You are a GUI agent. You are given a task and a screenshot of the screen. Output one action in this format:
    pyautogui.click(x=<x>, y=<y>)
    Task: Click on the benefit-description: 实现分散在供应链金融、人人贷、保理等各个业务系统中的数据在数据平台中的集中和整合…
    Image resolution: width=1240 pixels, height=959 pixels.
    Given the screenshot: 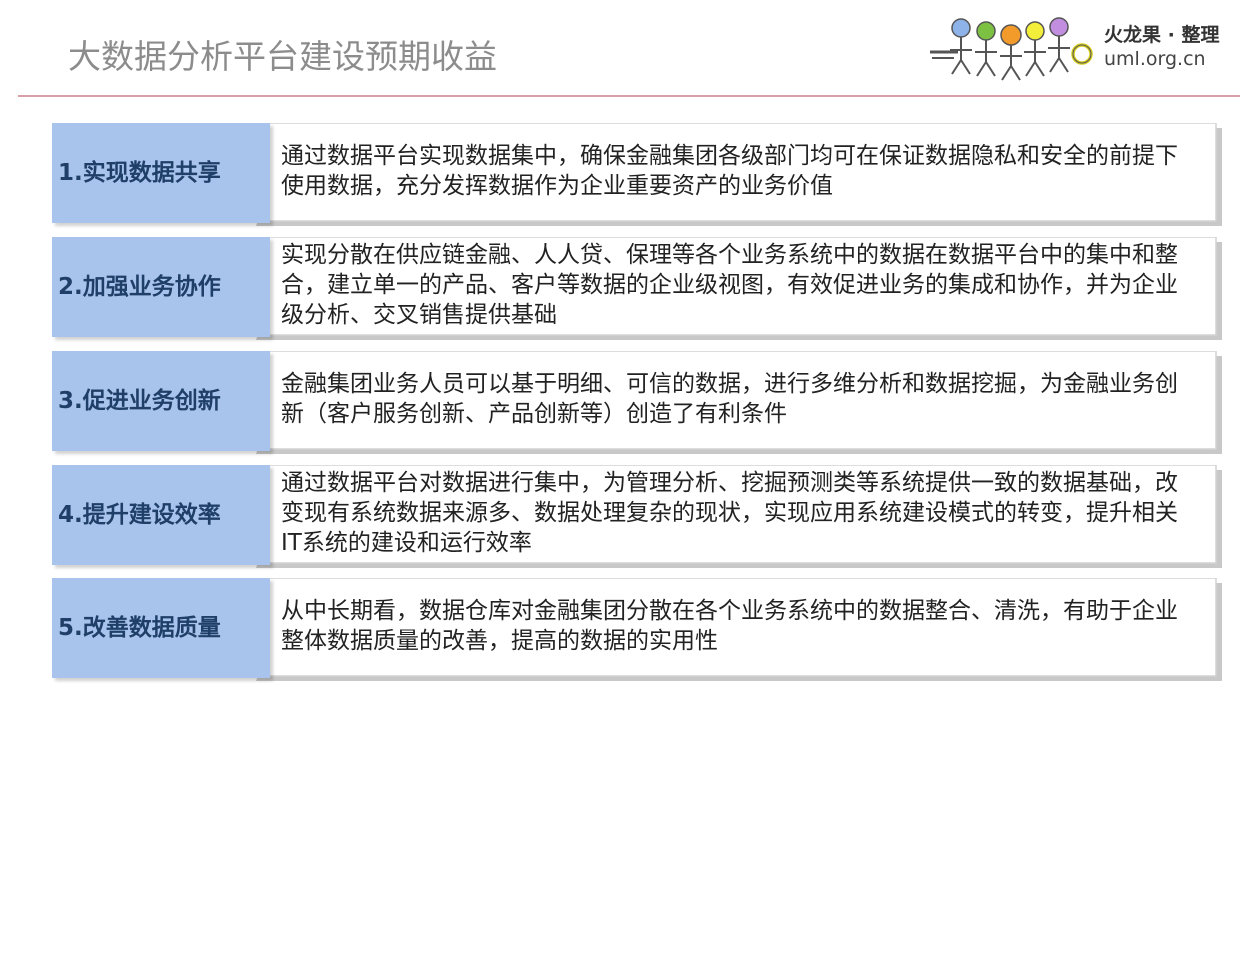 What is the action you would take?
    pyautogui.click(x=729, y=285)
    